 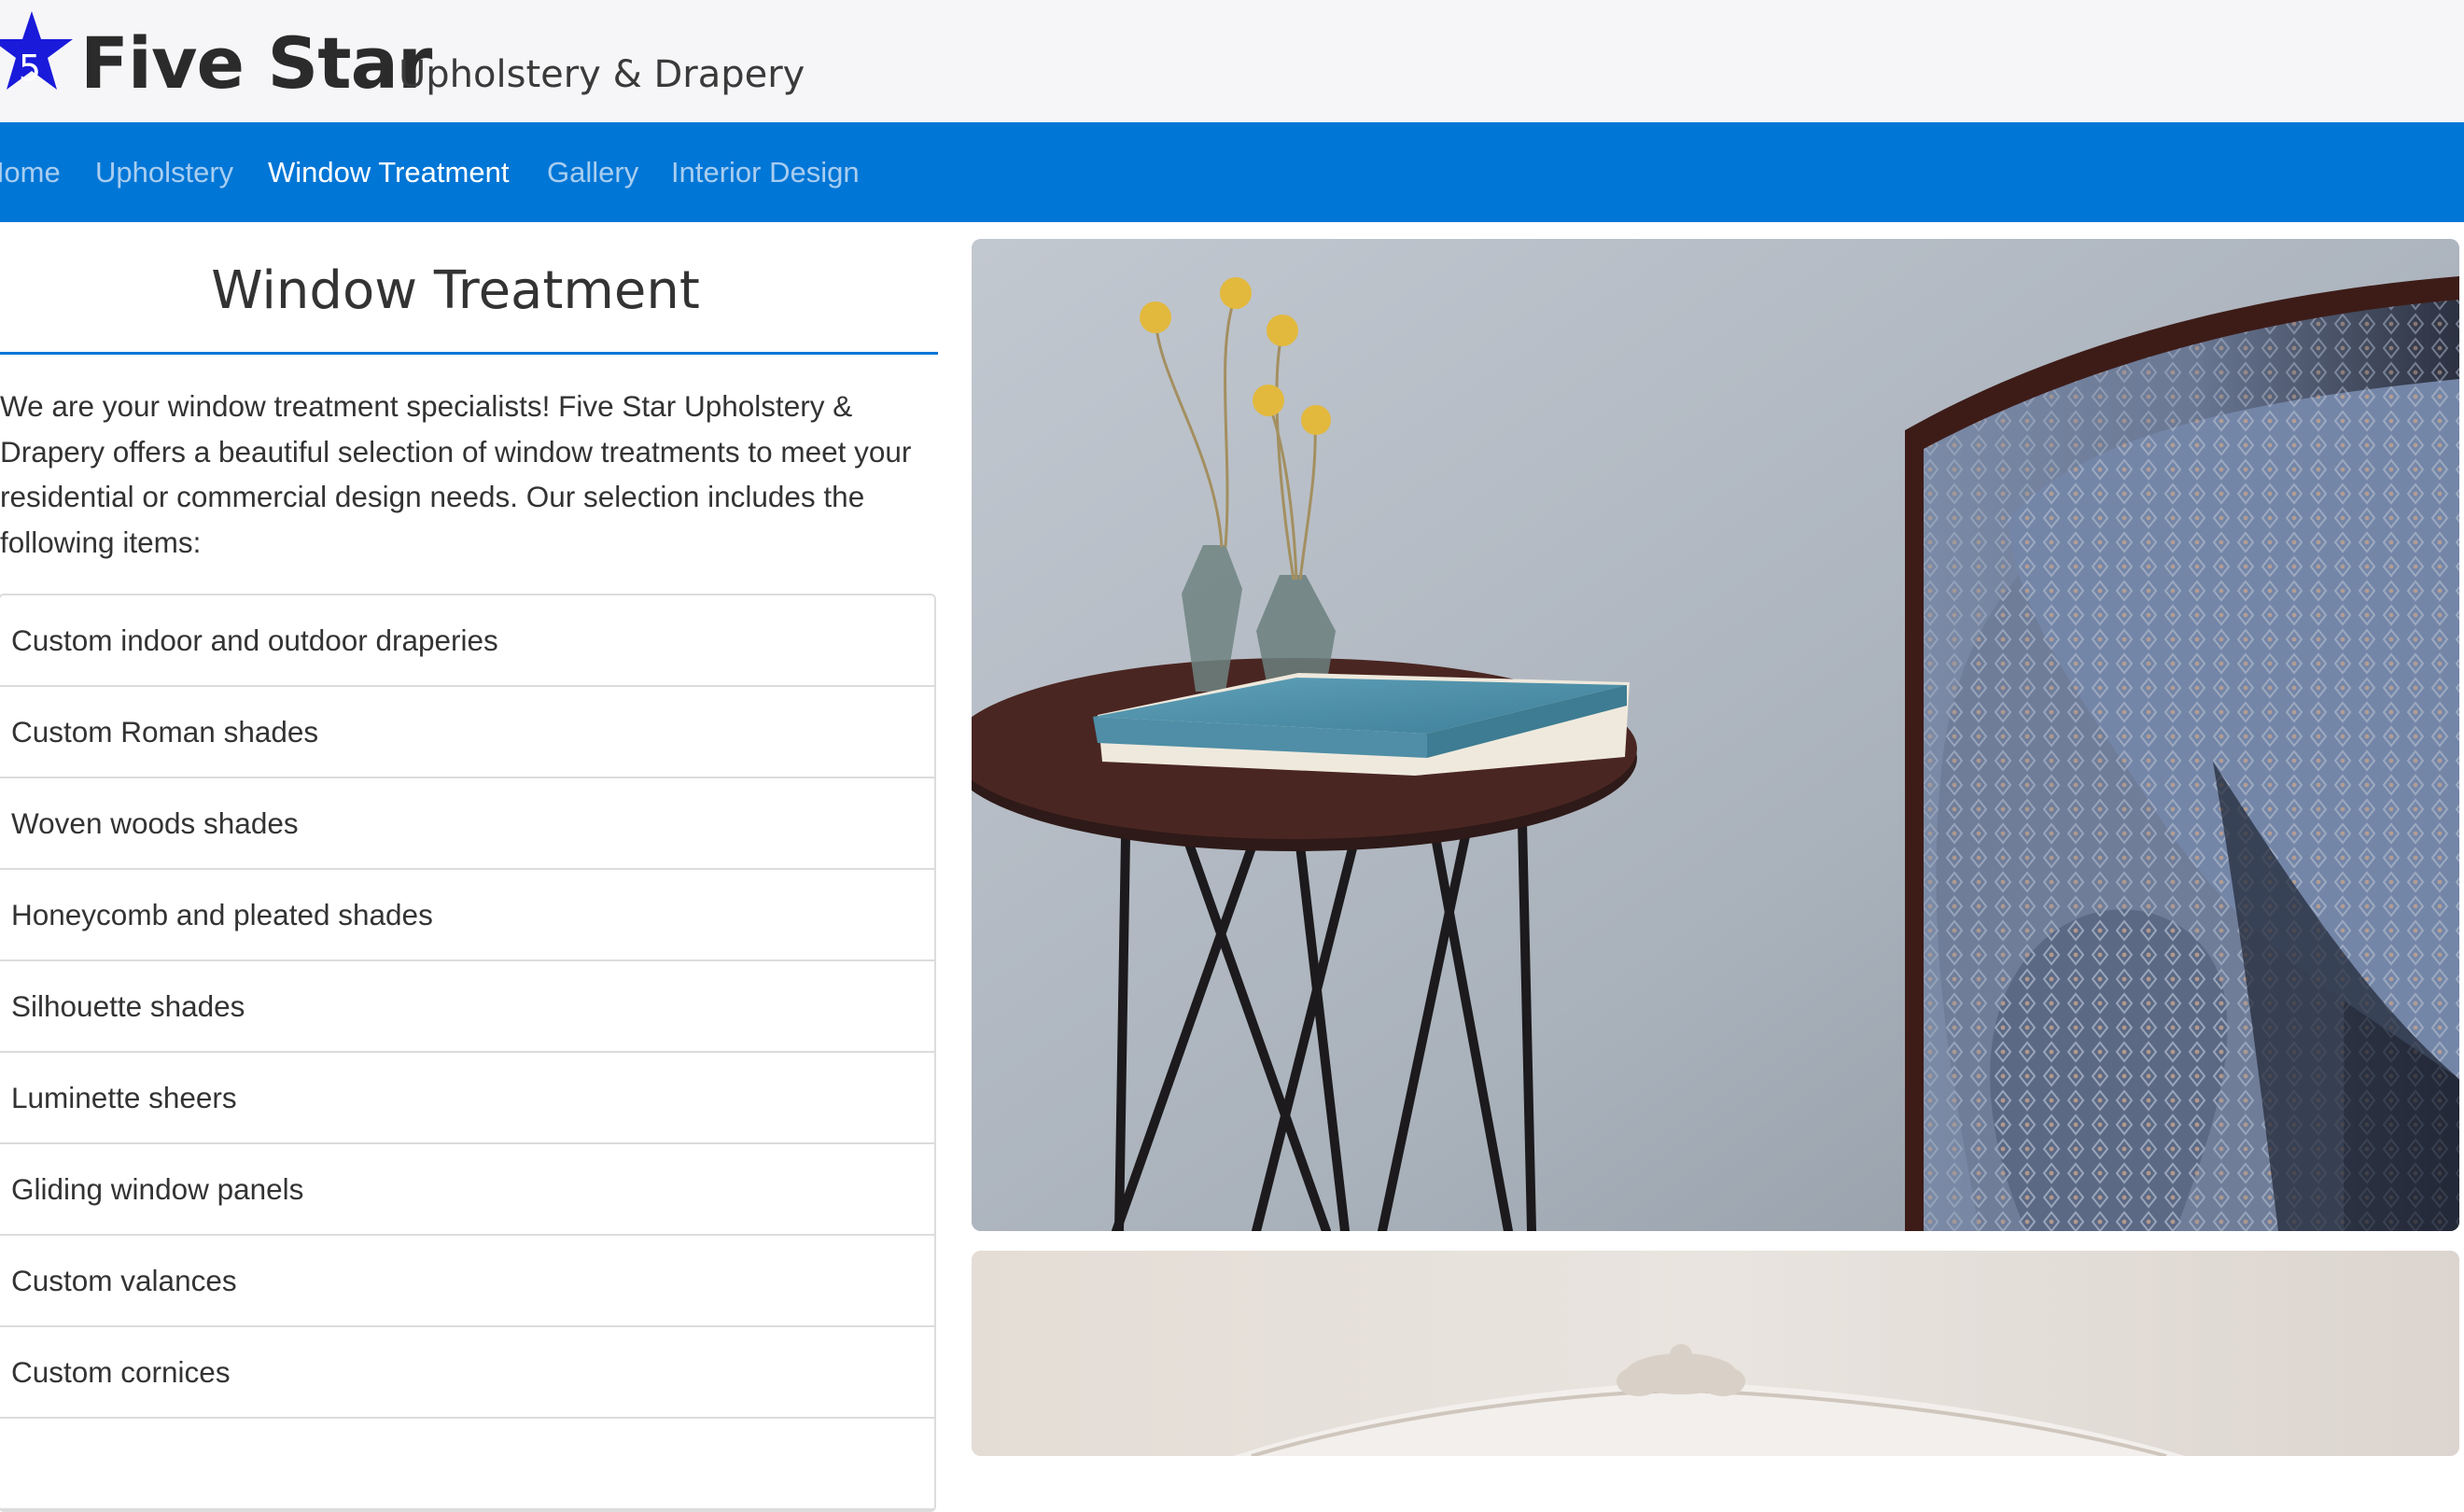 What do you see at coordinates (467, 1281) in the screenshot?
I see `list-item: Custom valances` at bounding box center [467, 1281].